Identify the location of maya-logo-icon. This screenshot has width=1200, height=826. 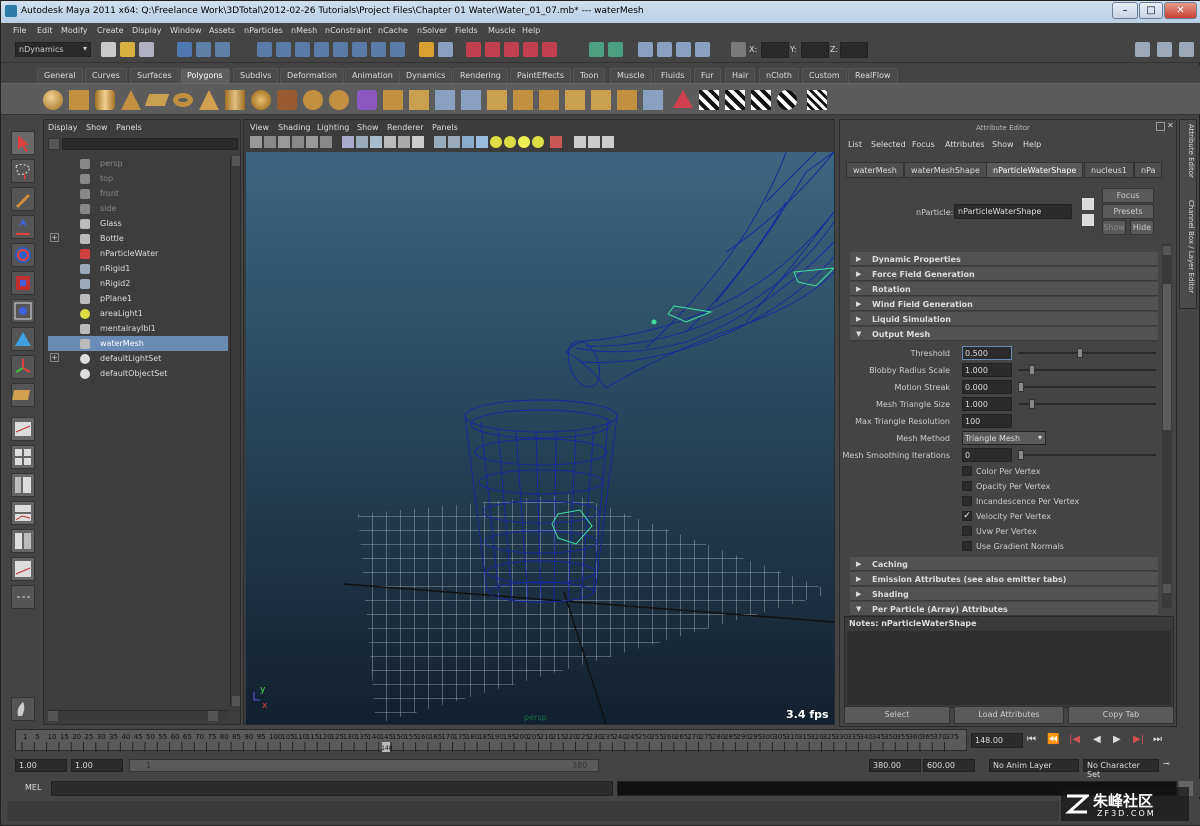
(23, 709).